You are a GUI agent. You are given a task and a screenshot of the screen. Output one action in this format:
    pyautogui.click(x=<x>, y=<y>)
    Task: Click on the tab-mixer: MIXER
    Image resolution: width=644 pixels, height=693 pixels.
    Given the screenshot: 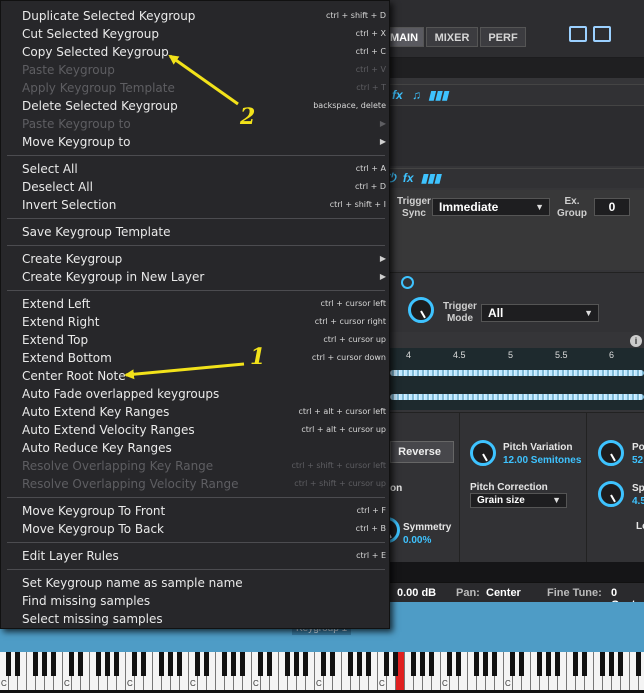 What is the action you would take?
    pyautogui.click(x=452, y=37)
    